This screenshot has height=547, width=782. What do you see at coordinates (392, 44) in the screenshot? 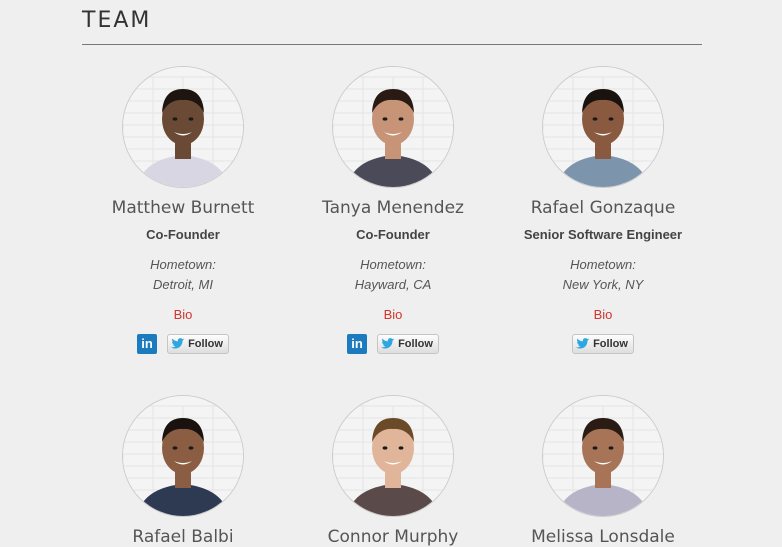
I see `title-divider` at bounding box center [392, 44].